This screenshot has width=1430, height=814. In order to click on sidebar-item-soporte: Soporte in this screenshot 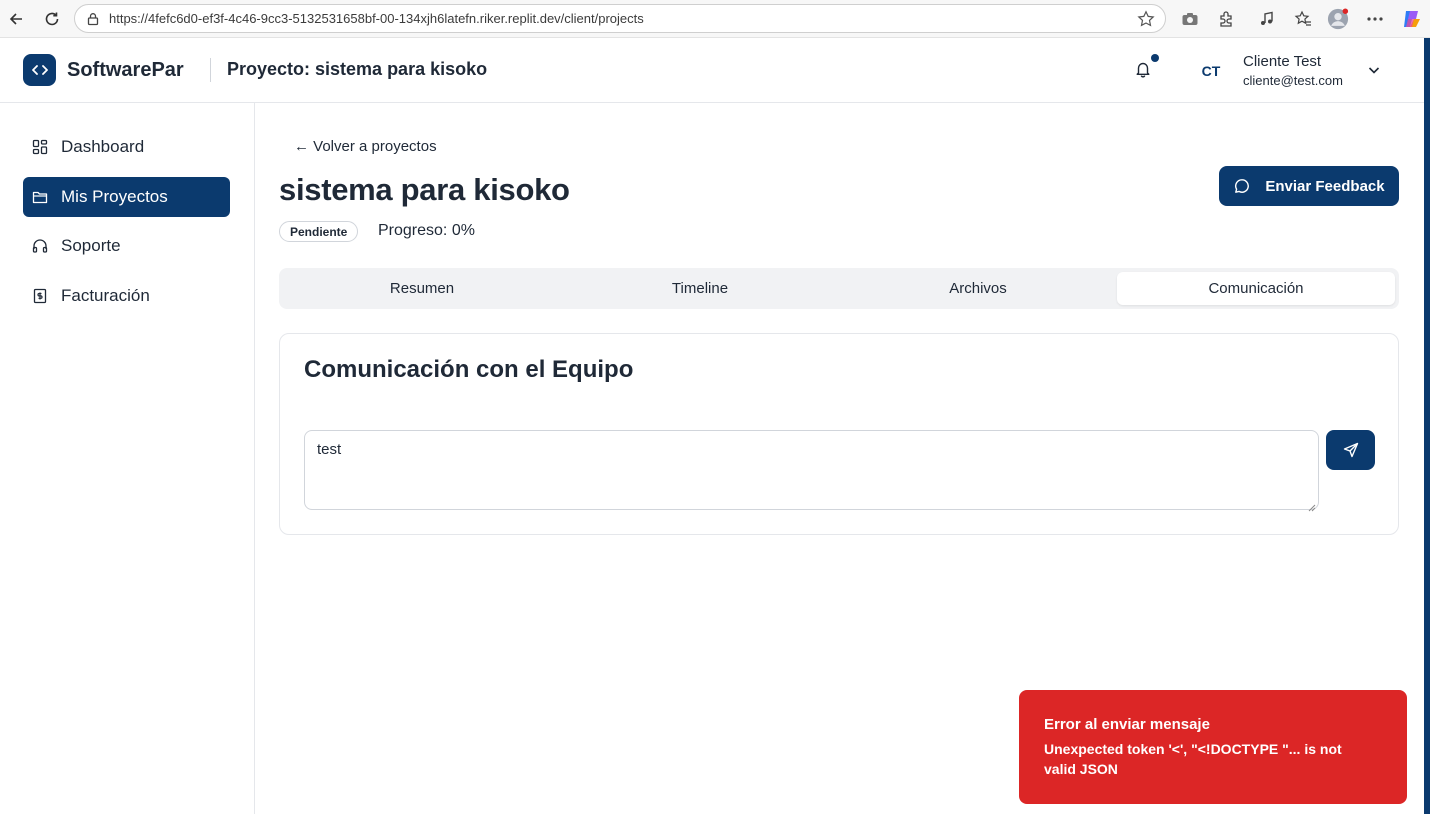, I will do `click(126, 246)`.